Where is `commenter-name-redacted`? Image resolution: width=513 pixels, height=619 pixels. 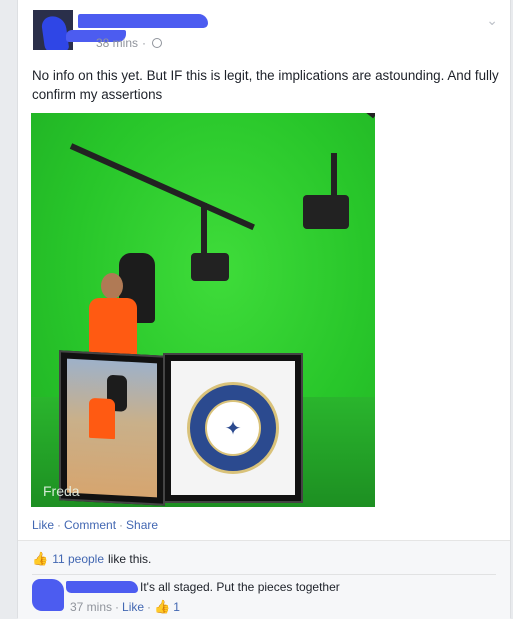 commenter-name-redacted is located at coordinates (102, 587).